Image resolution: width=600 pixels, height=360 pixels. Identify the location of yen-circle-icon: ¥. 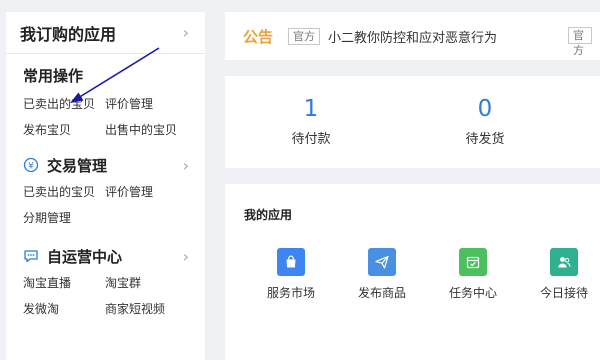
(31, 165).